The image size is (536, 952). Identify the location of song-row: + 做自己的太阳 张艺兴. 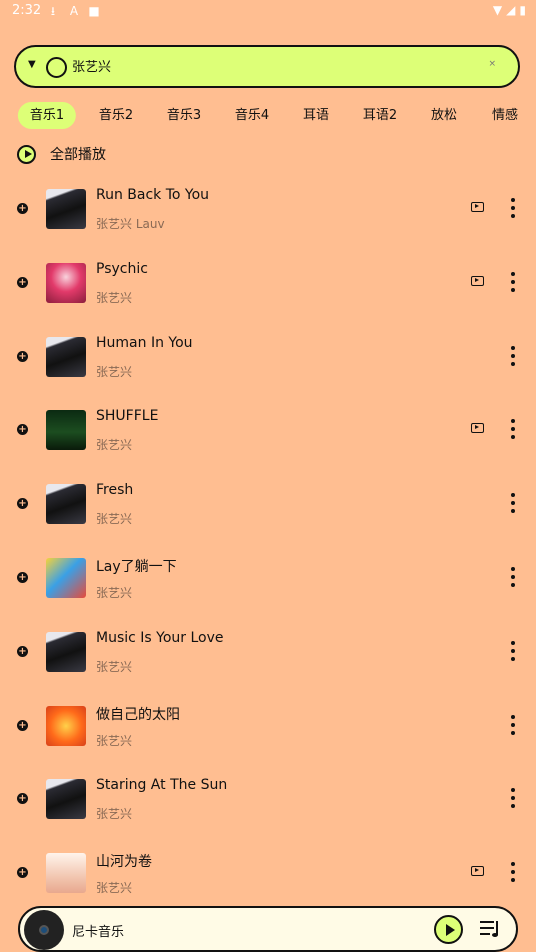
(268, 727).